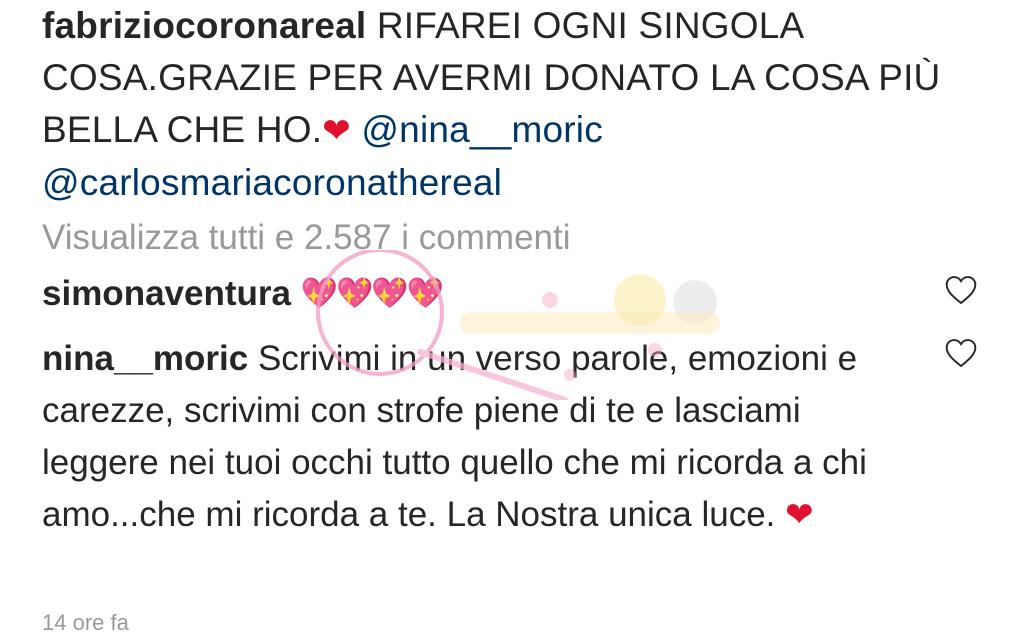  Describe the element at coordinates (145, 358) in the screenshot. I see `comment-author-username: nina__moric` at that location.